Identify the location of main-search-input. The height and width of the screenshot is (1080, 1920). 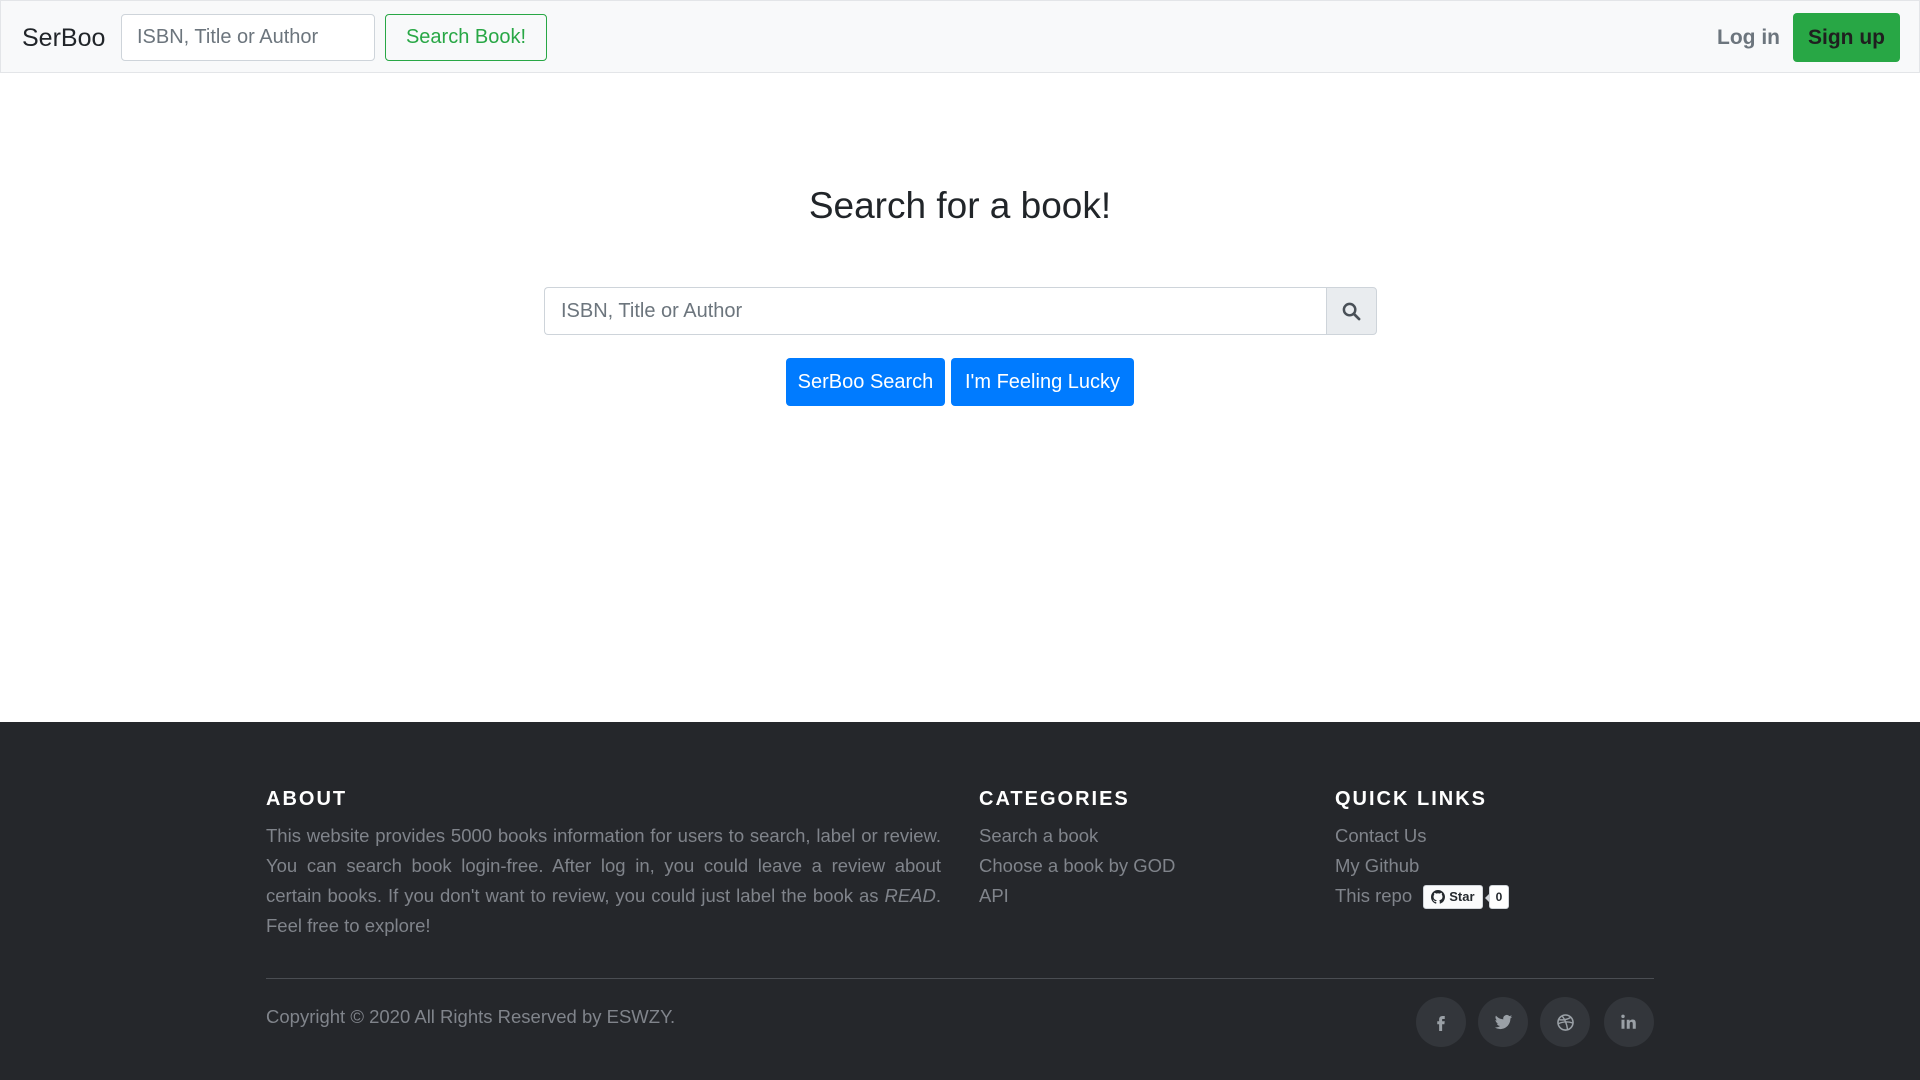
(935, 311).